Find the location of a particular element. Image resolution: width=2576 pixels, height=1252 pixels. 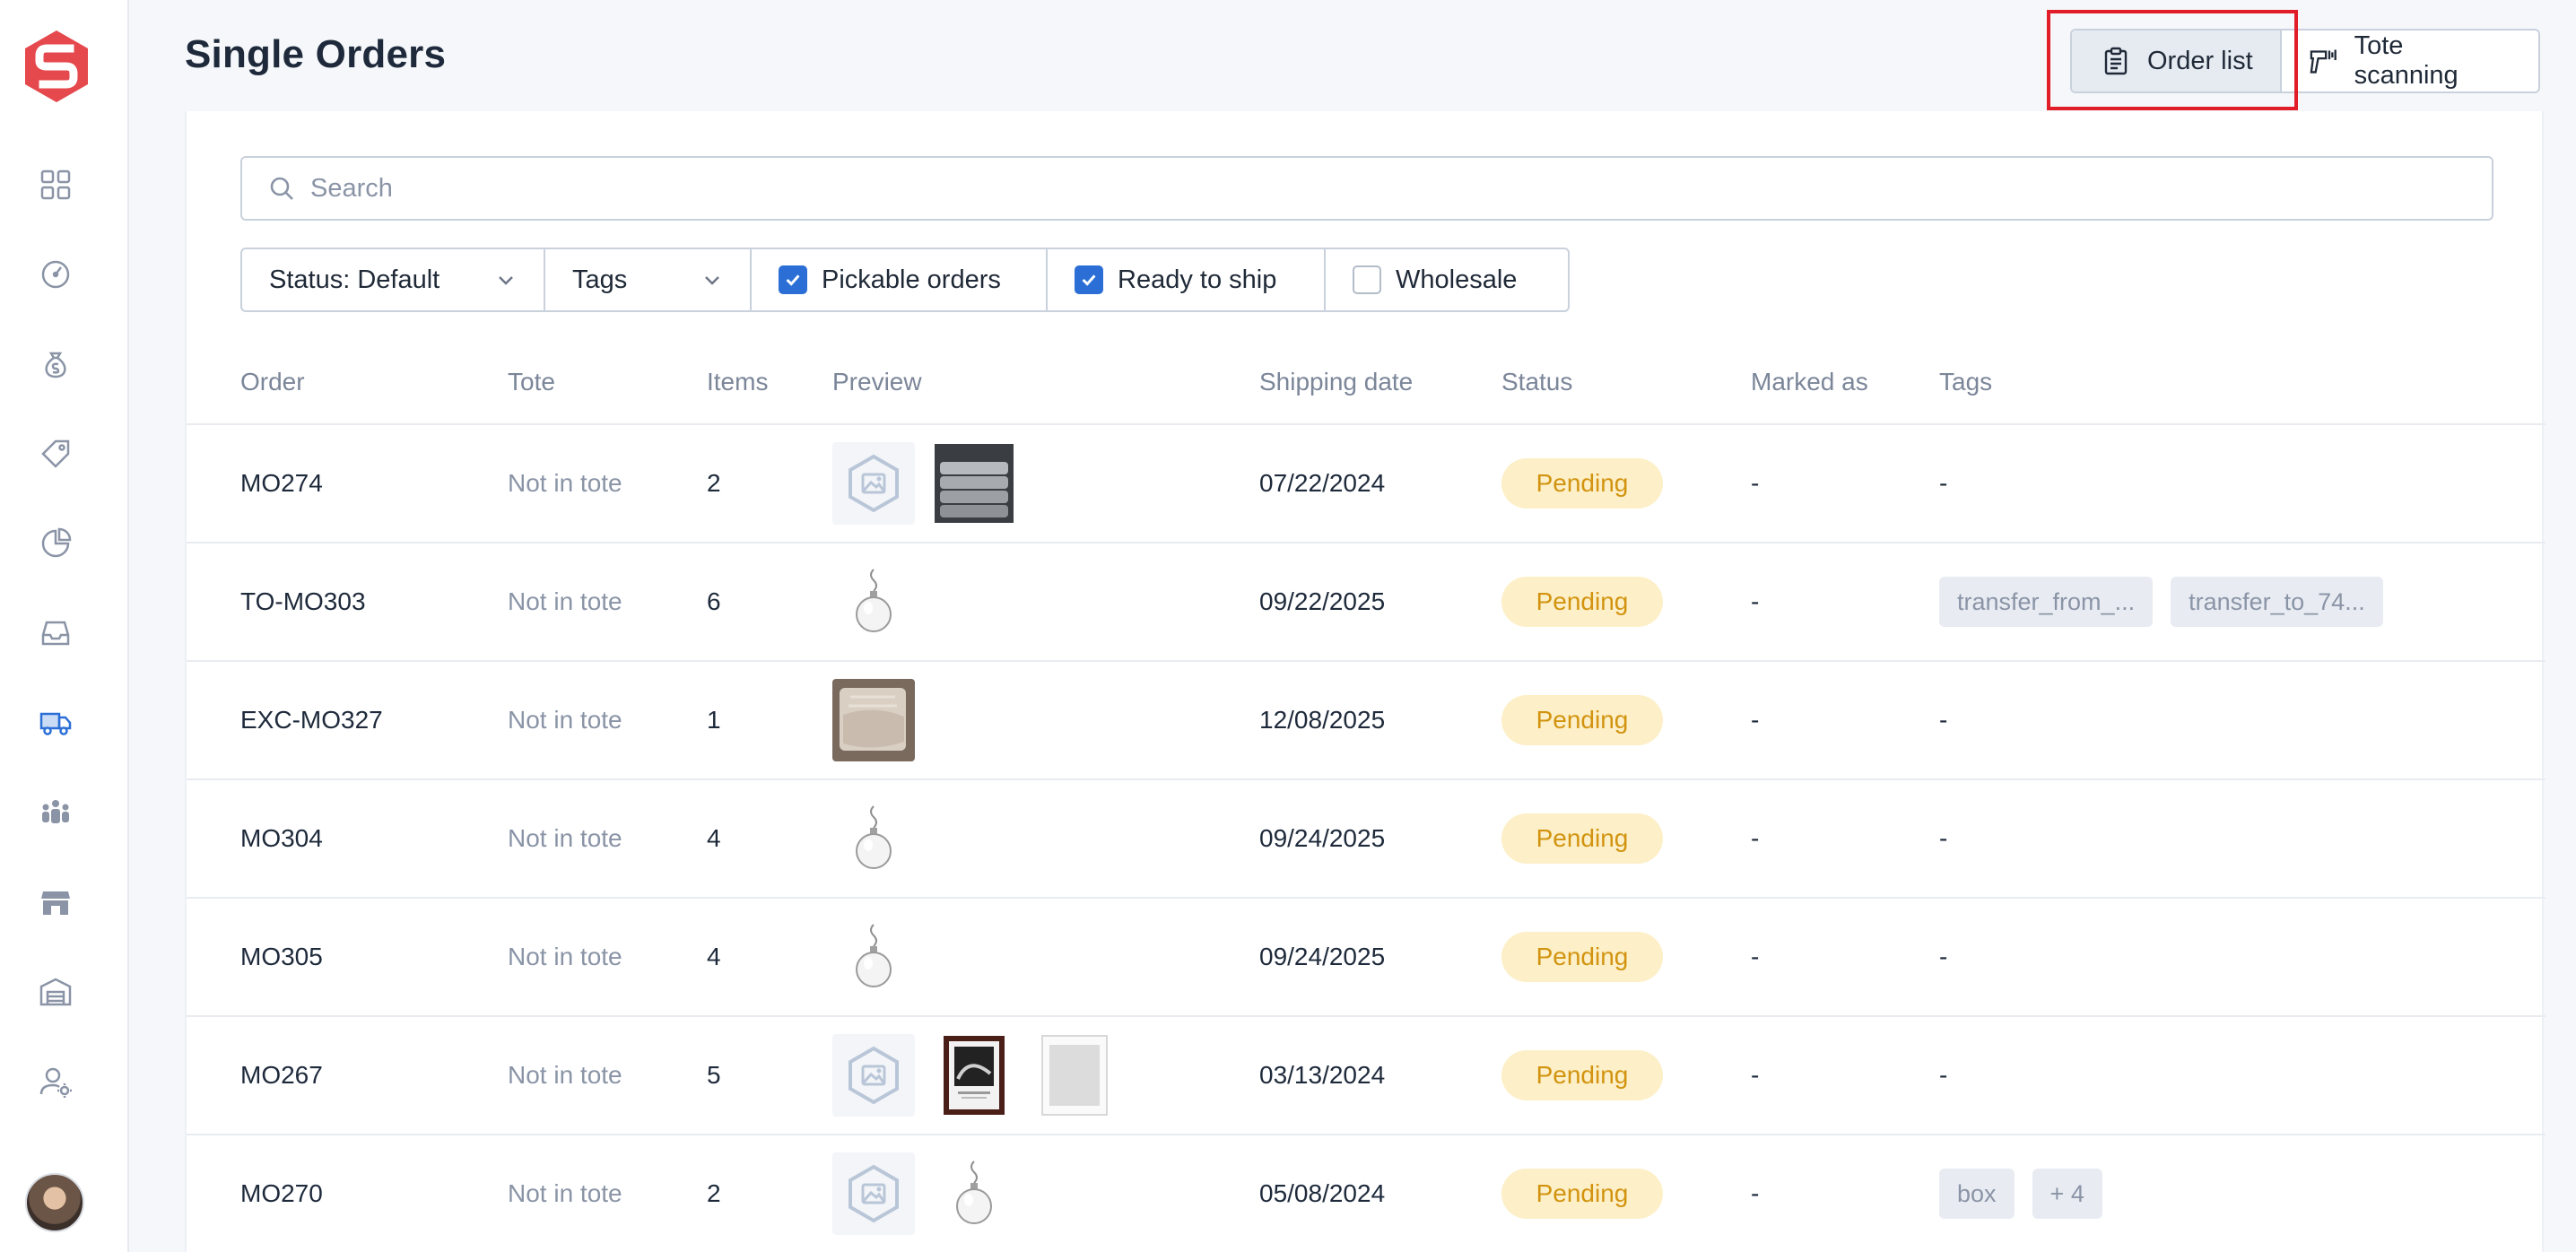

column-header-marked-as: Marked as is located at coordinates (1809, 382).